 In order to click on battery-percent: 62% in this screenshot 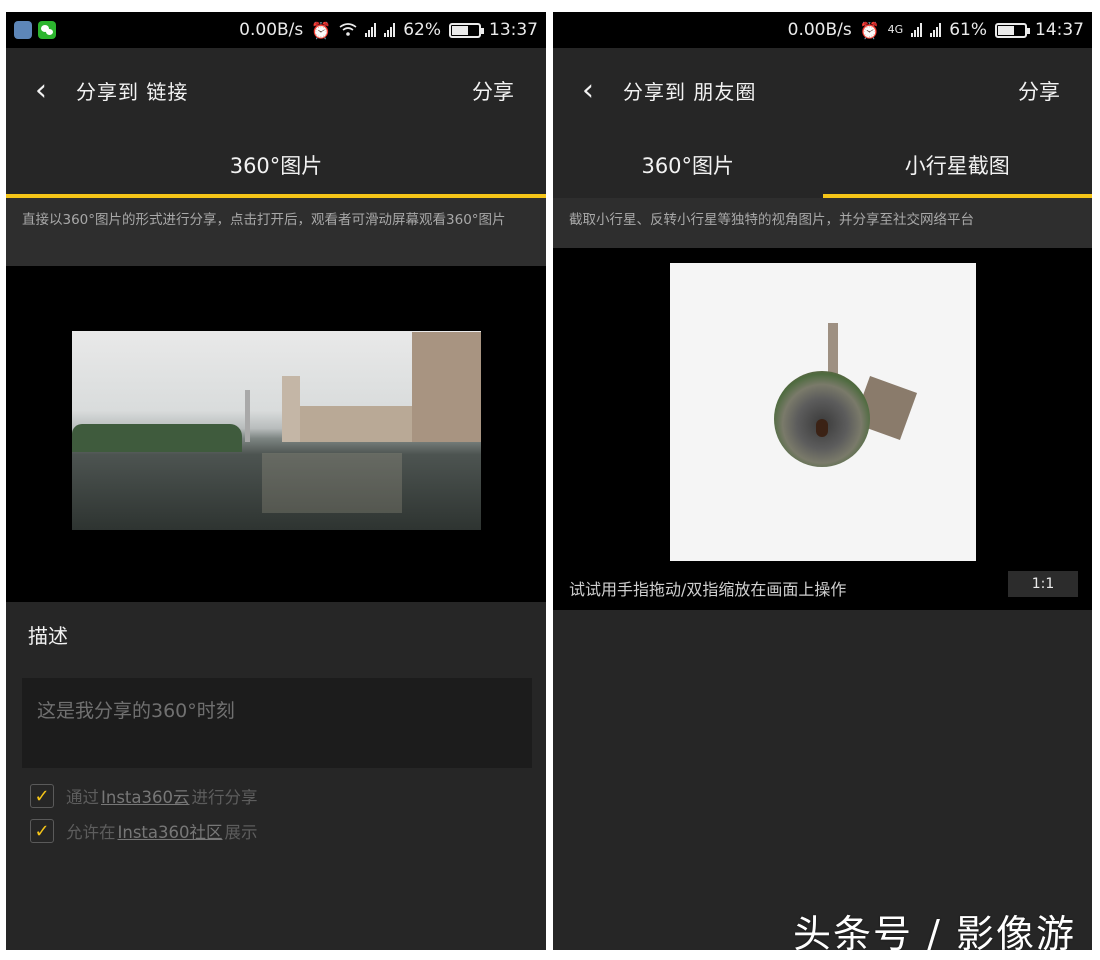, I will do `click(422, 30)`.